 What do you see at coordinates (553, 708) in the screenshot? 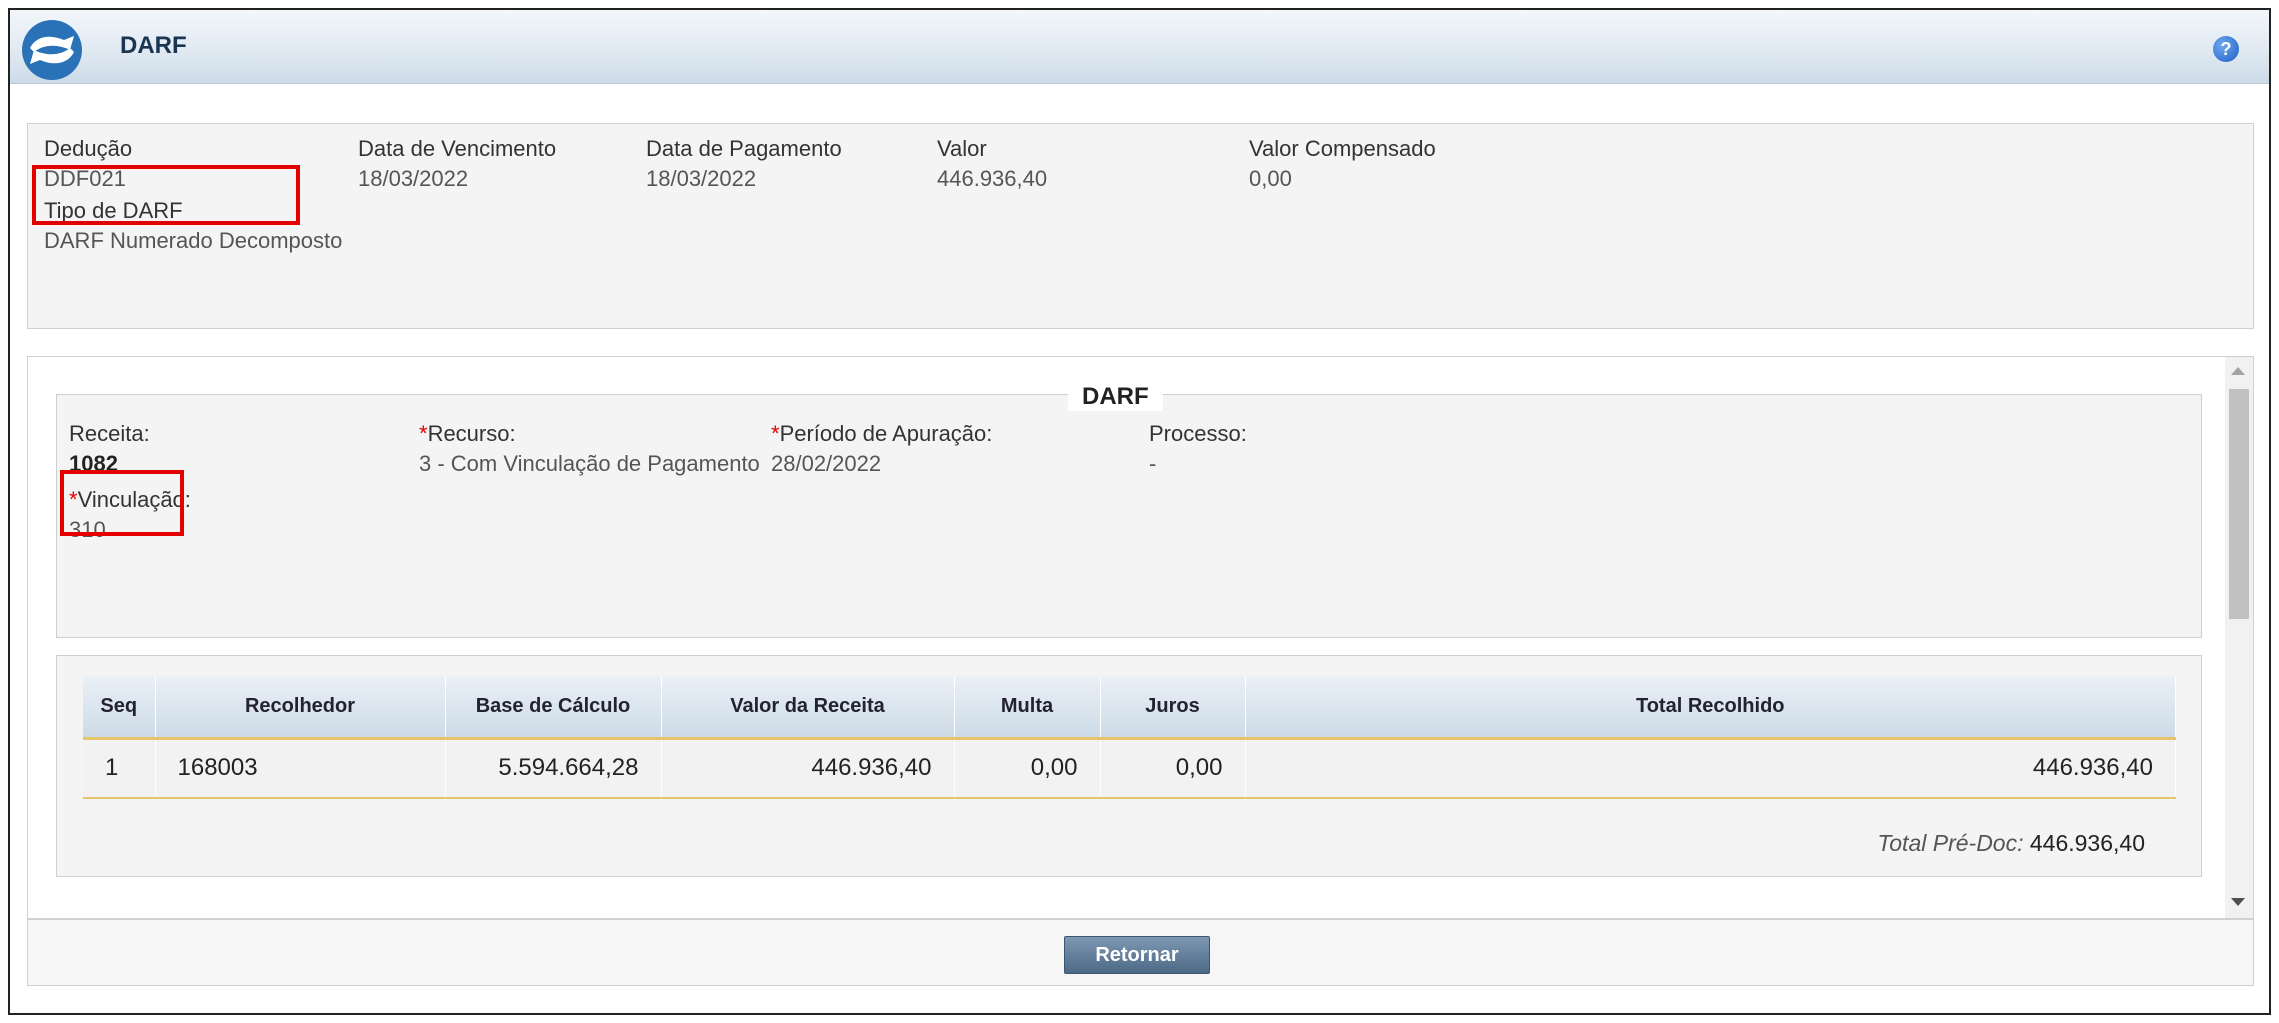
I see `col-base-calculo: Base de Cálculo` at bounding box center [553, 708].